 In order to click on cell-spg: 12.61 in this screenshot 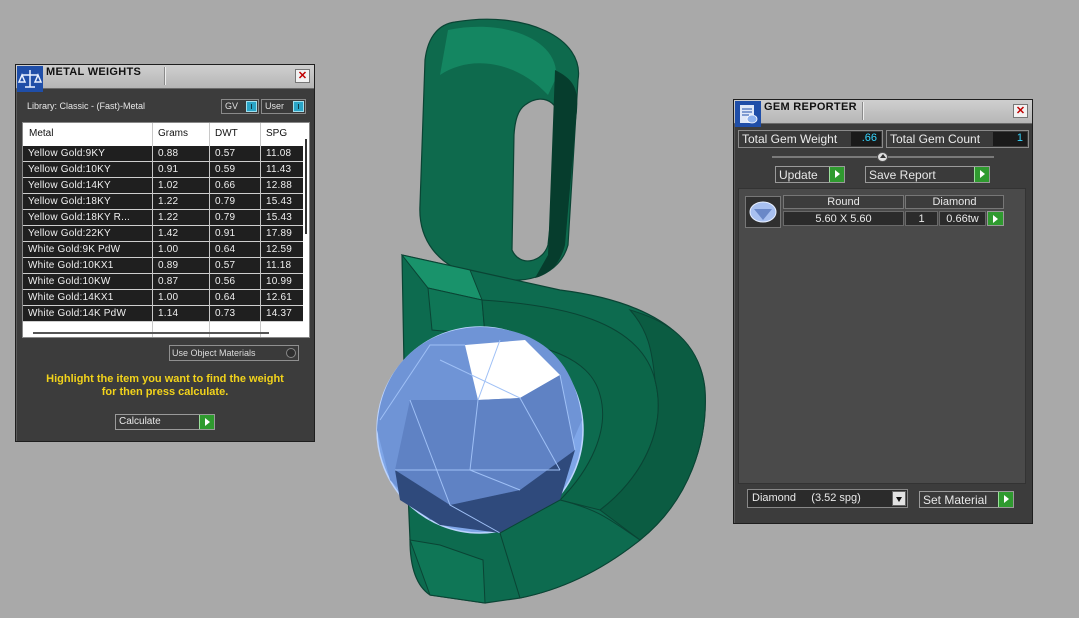, I will do `click(279, 297)`.